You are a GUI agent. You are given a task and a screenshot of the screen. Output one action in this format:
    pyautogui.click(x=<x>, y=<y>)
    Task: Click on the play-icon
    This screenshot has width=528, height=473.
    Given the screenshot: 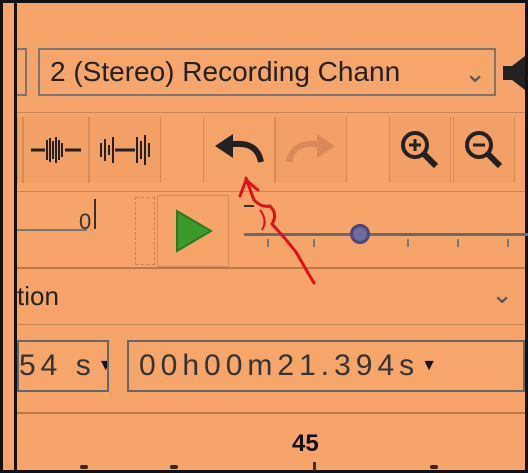 What is the action you would take?
    pyautogui.click(x=194, y=231)
    